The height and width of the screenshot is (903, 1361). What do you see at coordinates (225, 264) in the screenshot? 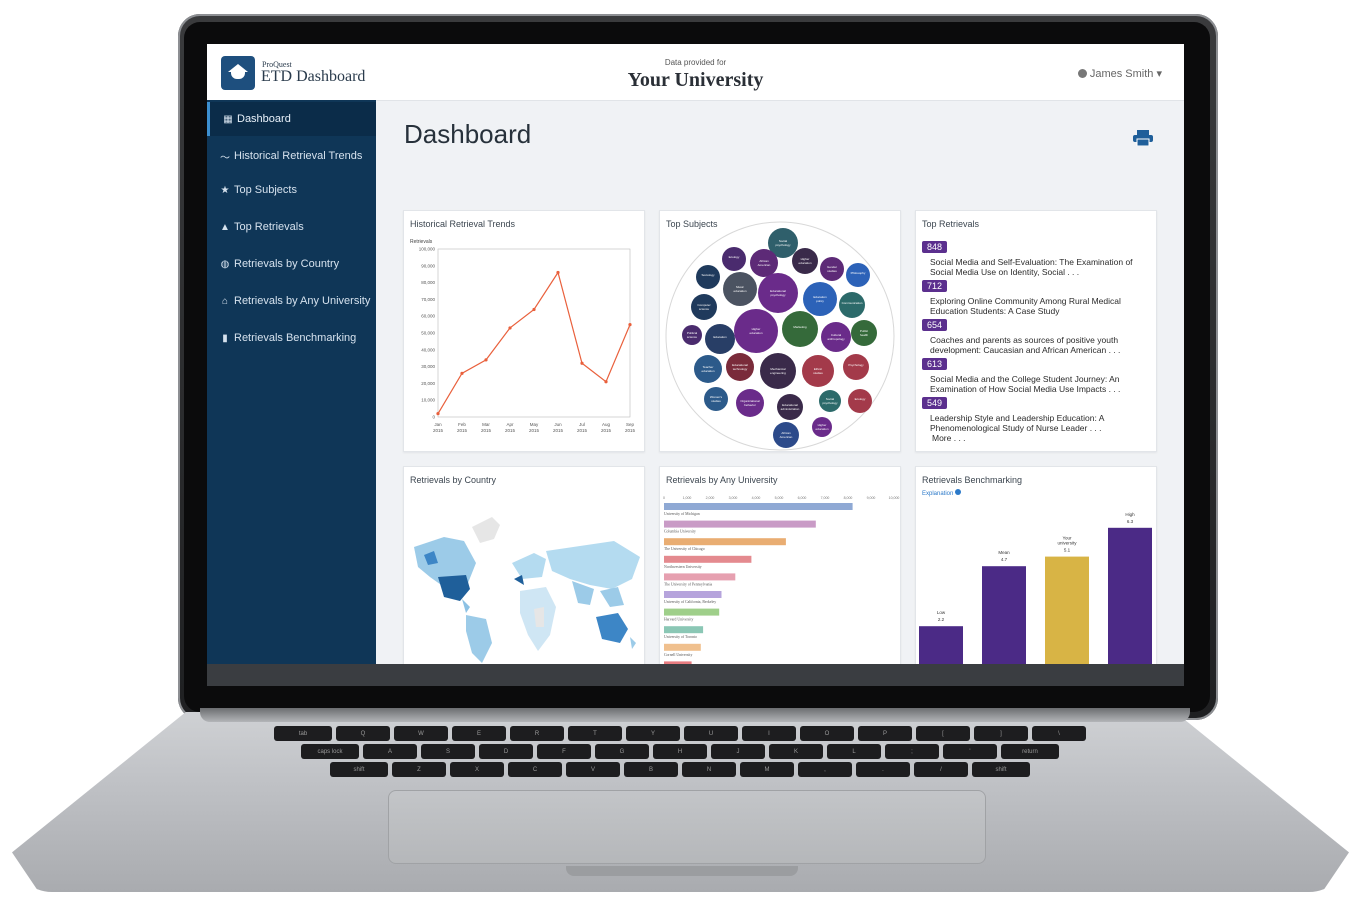
I see `globe-icon: ◍` at bounding box center [225, 264].